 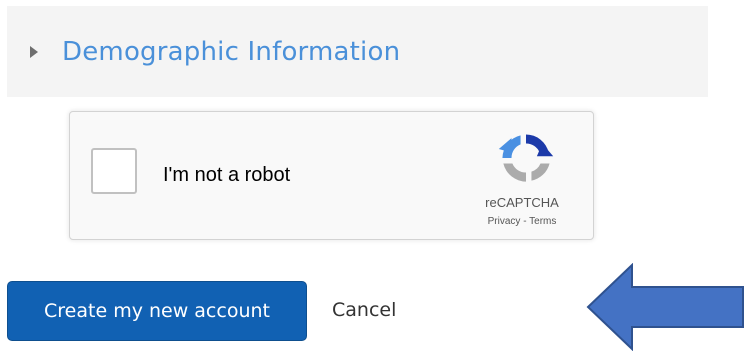 I want to click on left-arrow-icon, so click(x=665, y=307).